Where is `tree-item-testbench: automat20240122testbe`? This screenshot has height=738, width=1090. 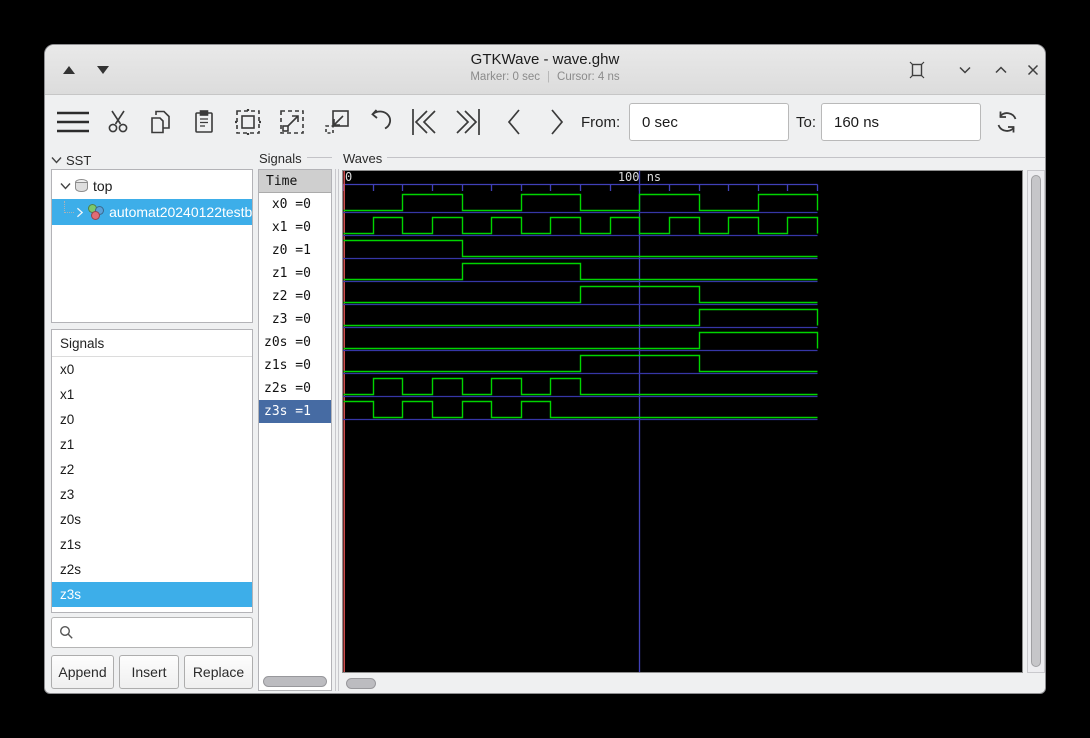
tree-item-testbench: automat20240122testbe is located at coordinates (152, 212).